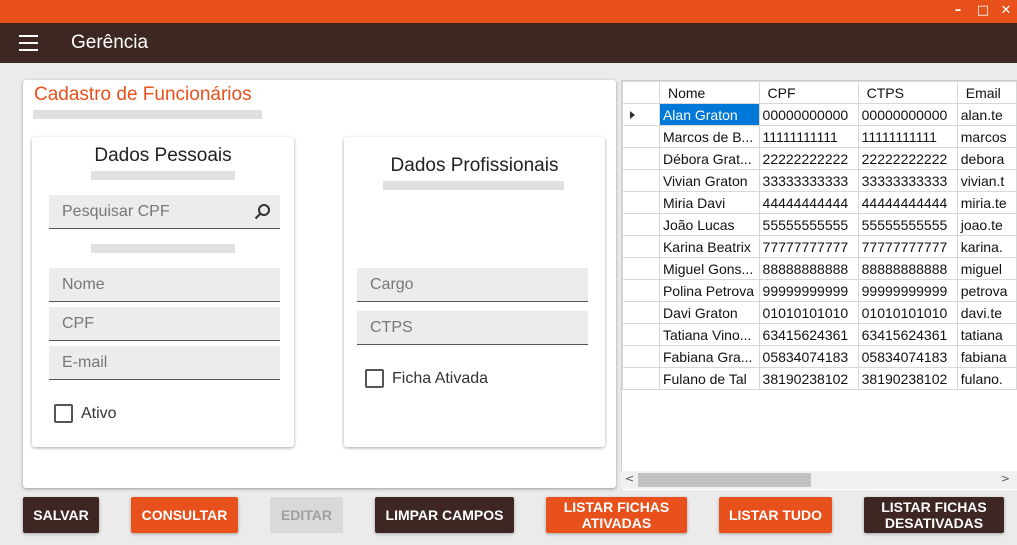 Image resolution: width=1017 pixels, height=545 pixels. I want to click on name-input, so click(164, 284).